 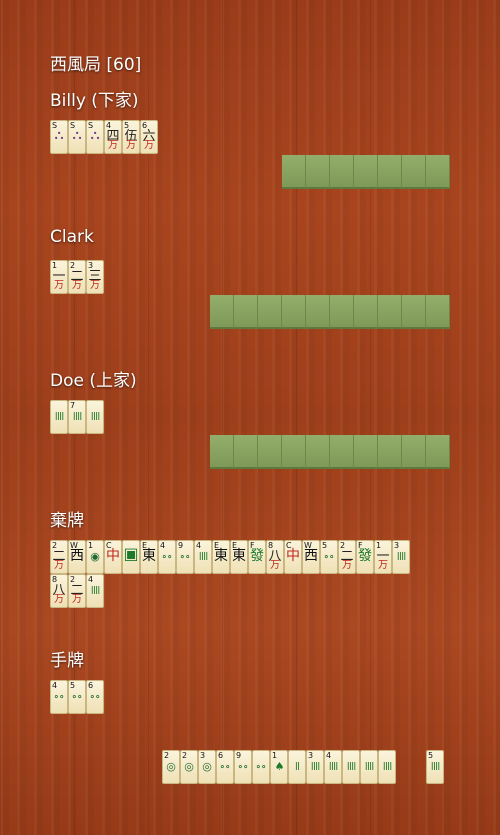 I want to click on doe-hidden-hand, so click(x=330, y=452).